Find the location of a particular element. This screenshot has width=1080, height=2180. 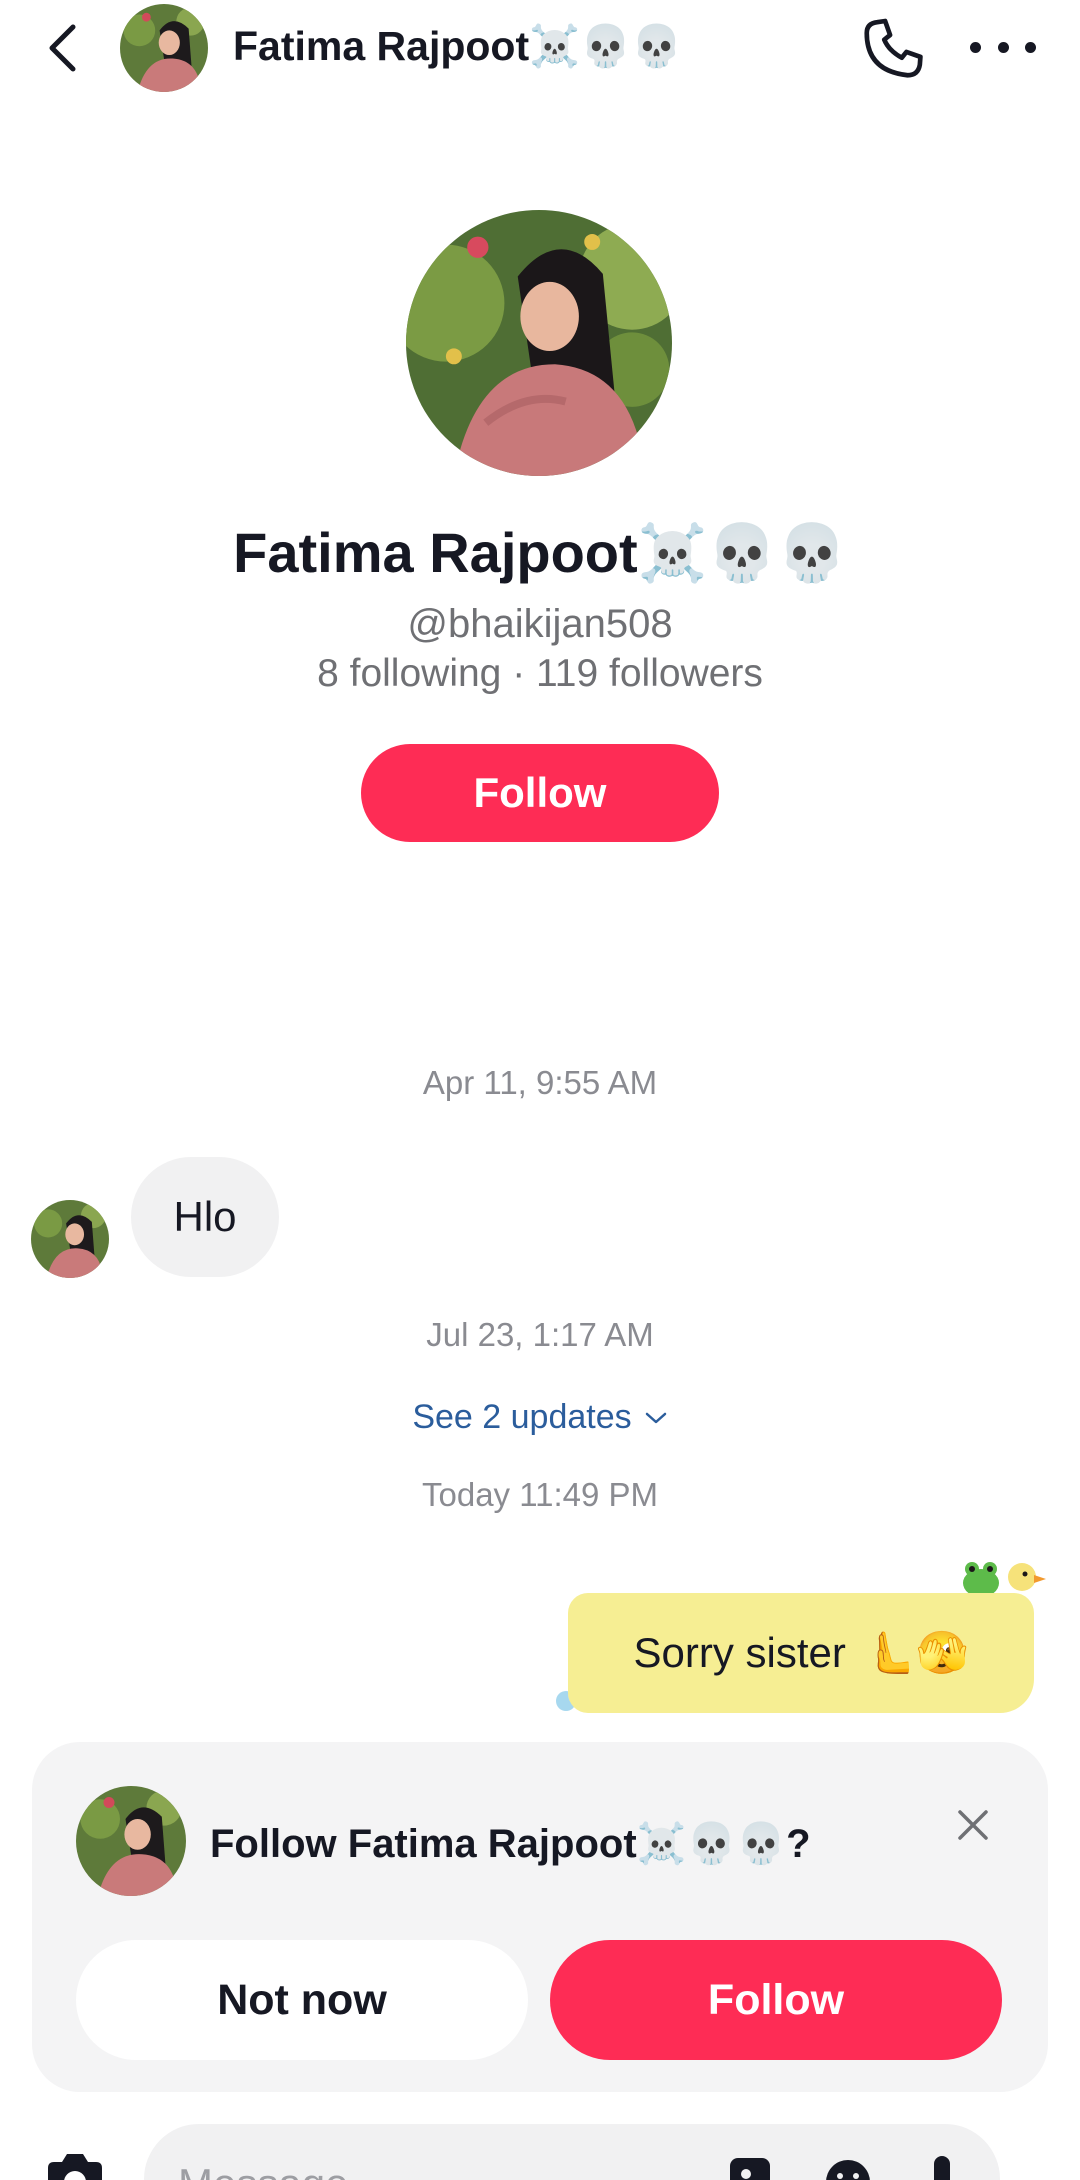

outgoing-message-bubble: Sorry sister 🫷🫣 is located at coordinates (801, 1653).